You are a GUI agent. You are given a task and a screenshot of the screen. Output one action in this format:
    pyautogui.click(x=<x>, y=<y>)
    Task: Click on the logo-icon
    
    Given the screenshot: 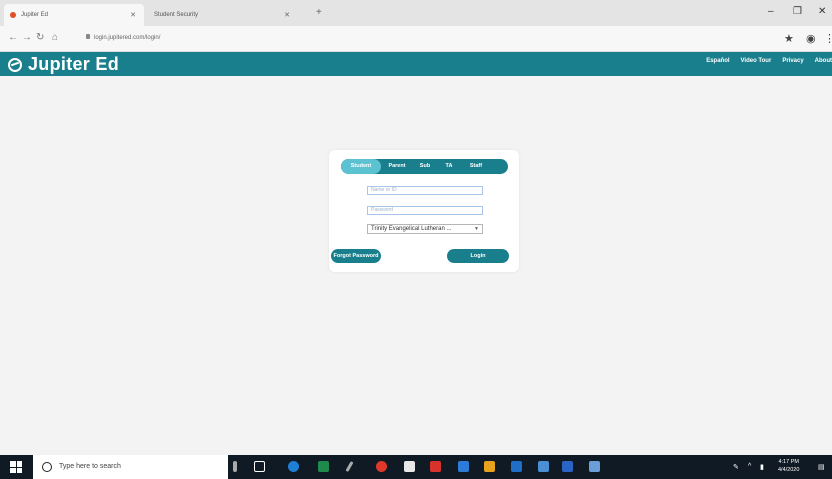 What is the action you would take?
    pyautogui.click(x=15, y=64)
    